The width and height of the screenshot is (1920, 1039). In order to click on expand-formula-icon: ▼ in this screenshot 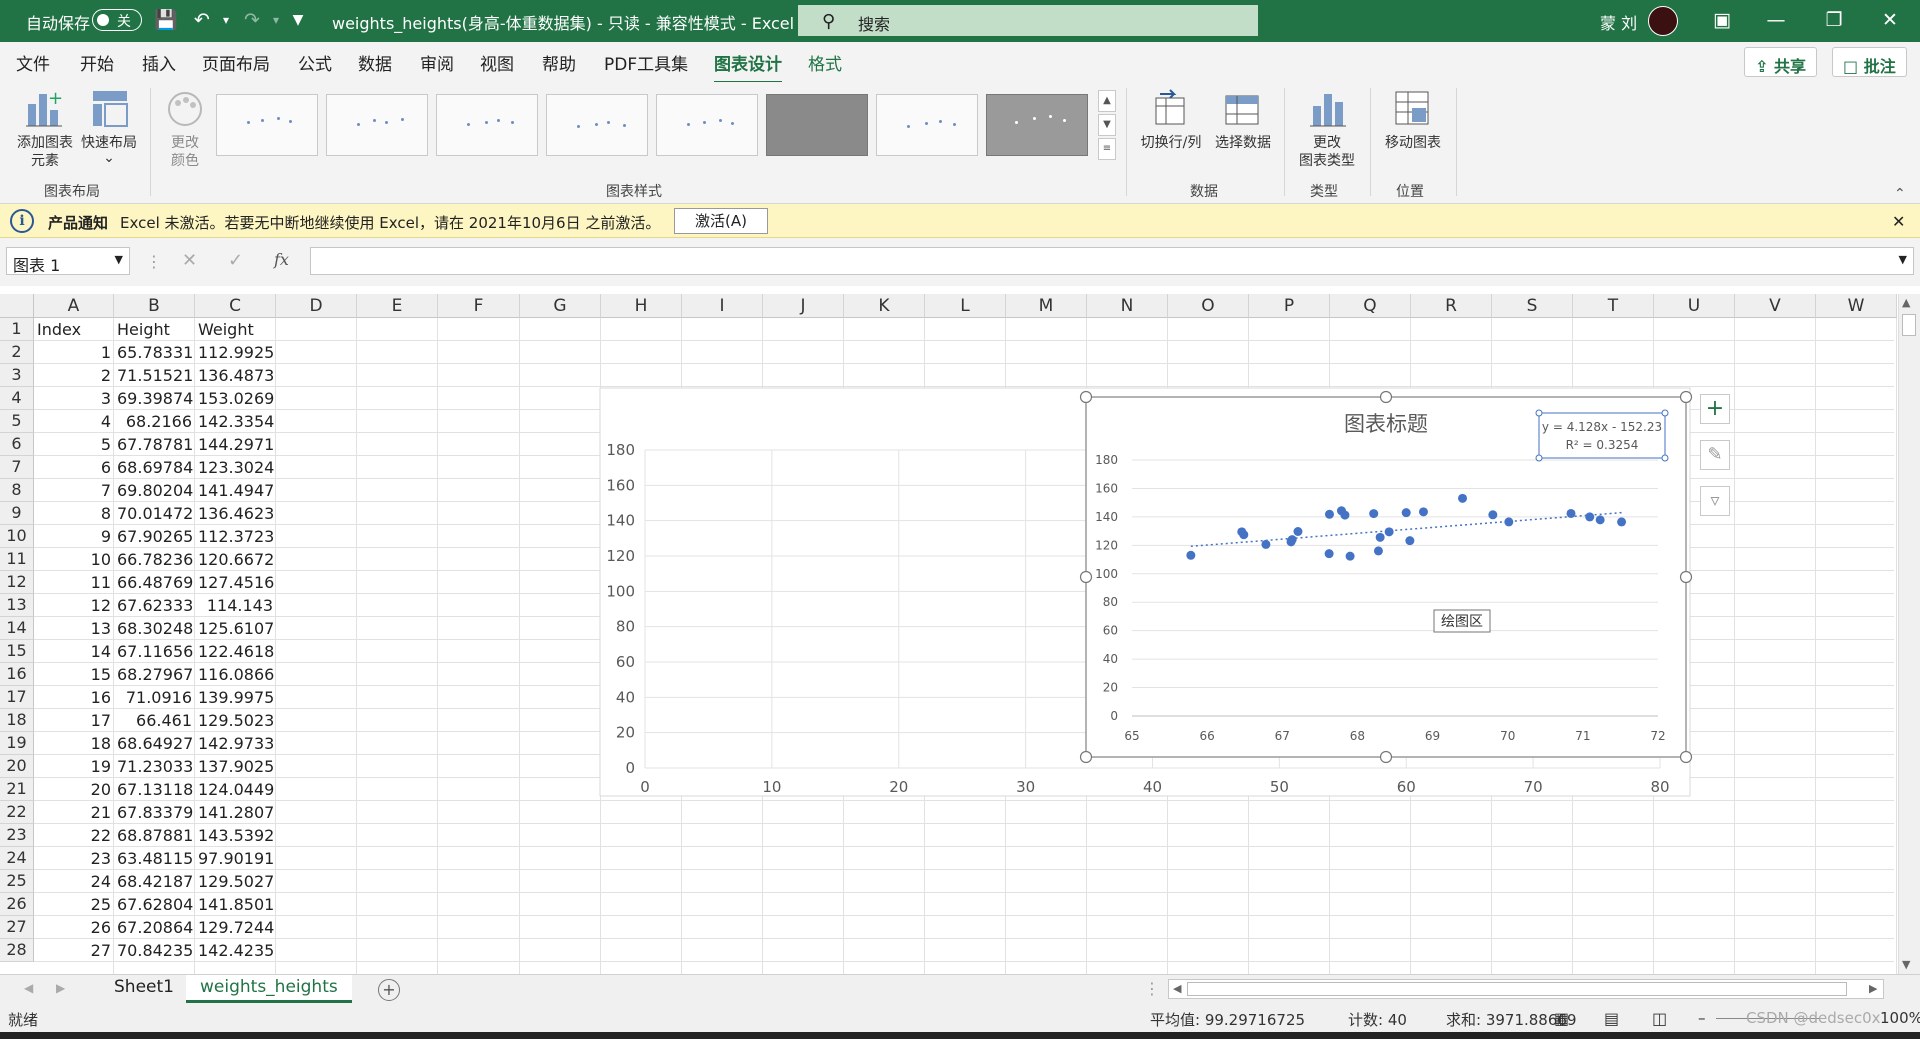, I will do `click(1903, 259)`.